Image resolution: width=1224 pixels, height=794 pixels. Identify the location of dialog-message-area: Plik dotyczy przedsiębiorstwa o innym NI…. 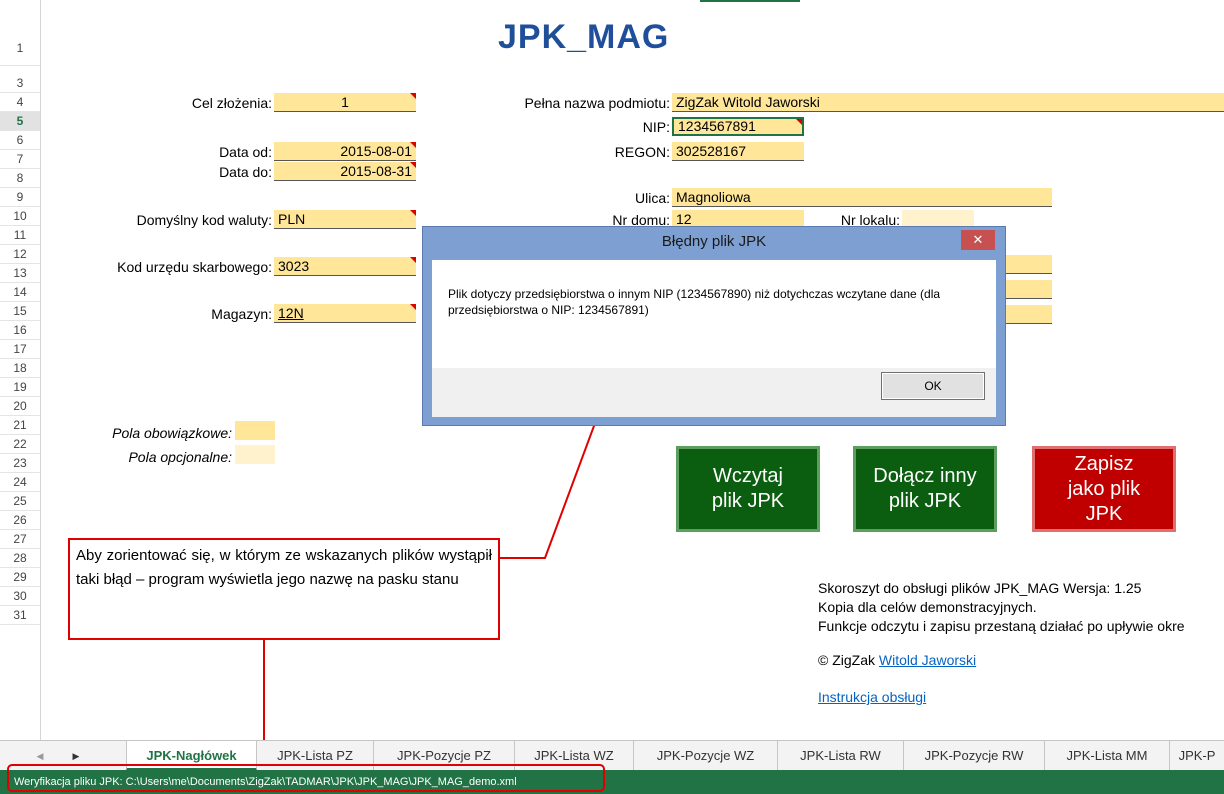
(714, 314).